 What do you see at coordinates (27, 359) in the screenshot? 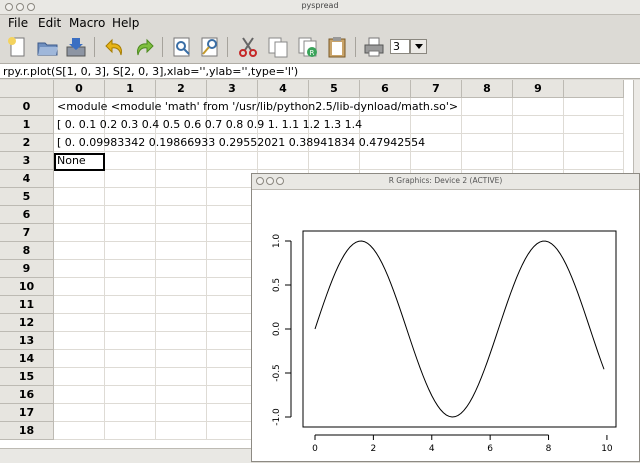
I see `row-header: 14` at bounding box center [27, 359].